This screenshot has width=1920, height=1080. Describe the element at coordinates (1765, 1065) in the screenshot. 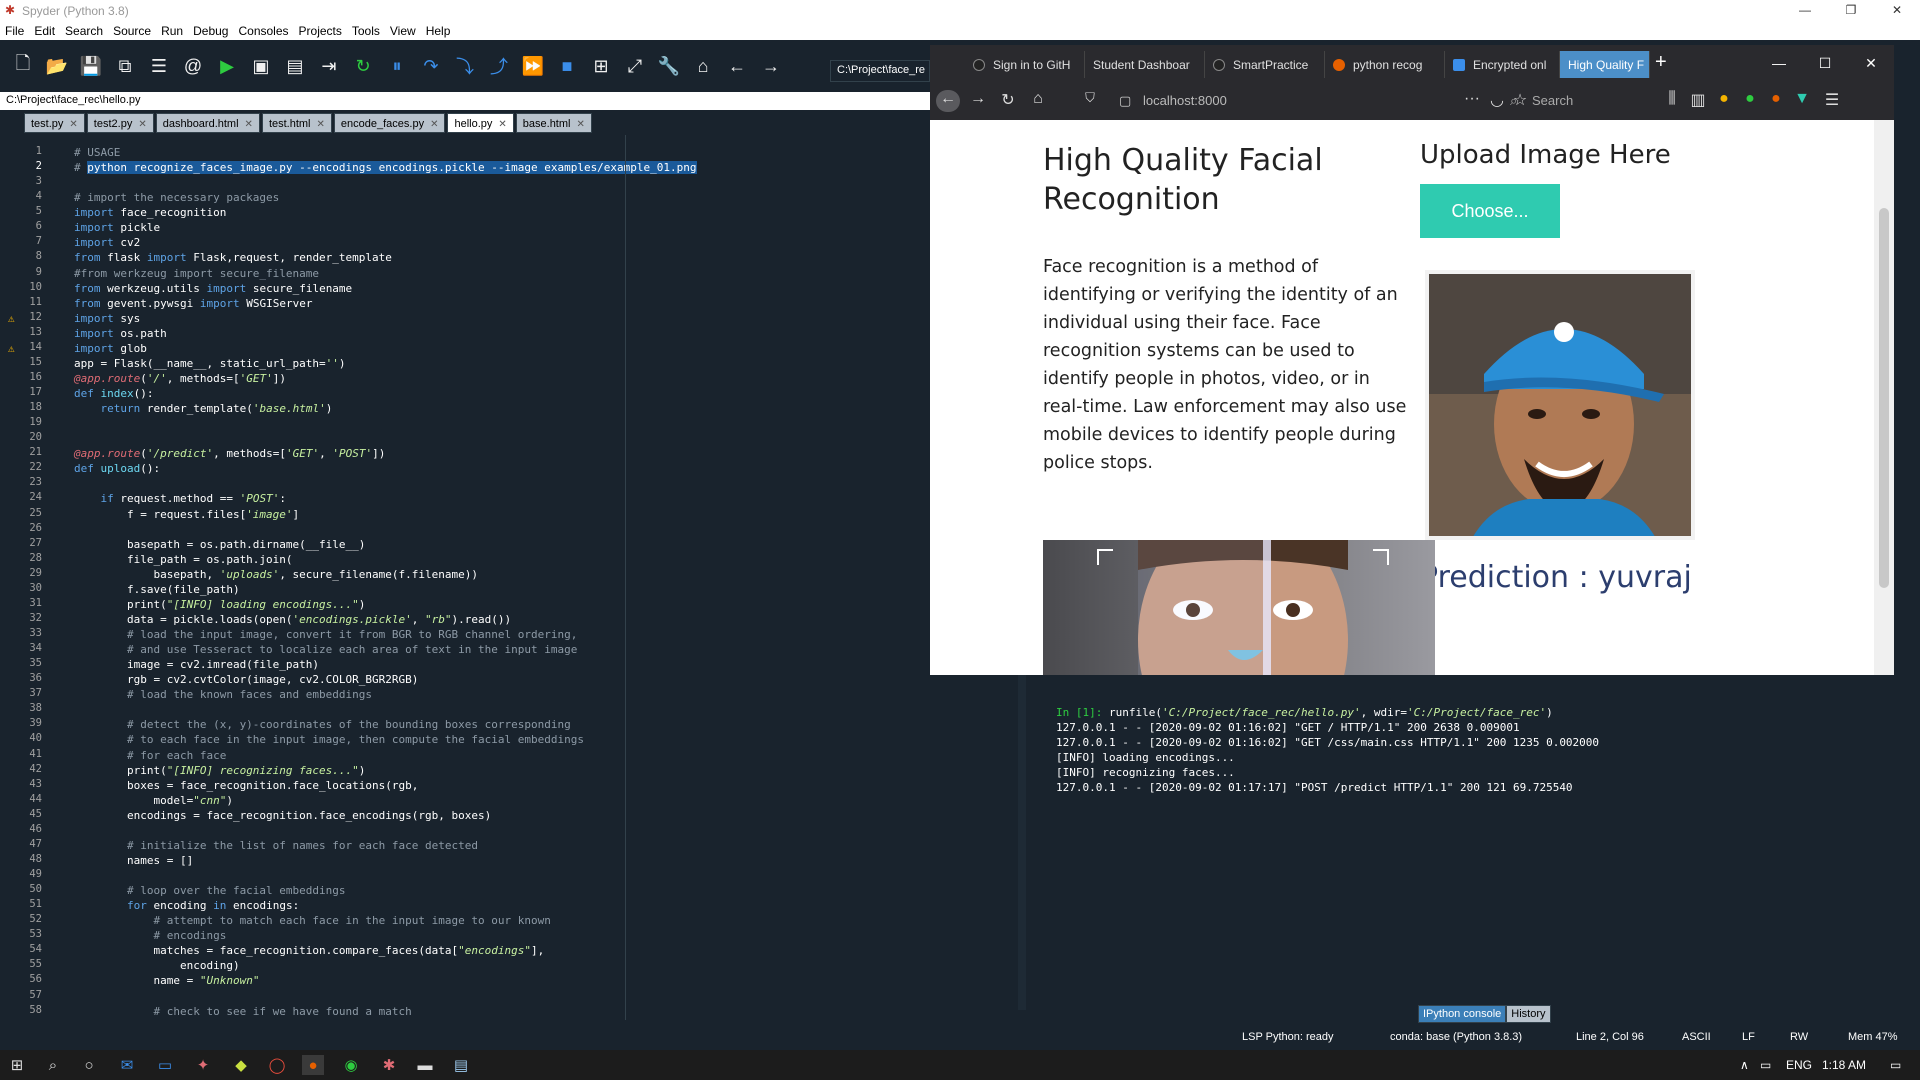

I see `network-icon: ▭` at that location.